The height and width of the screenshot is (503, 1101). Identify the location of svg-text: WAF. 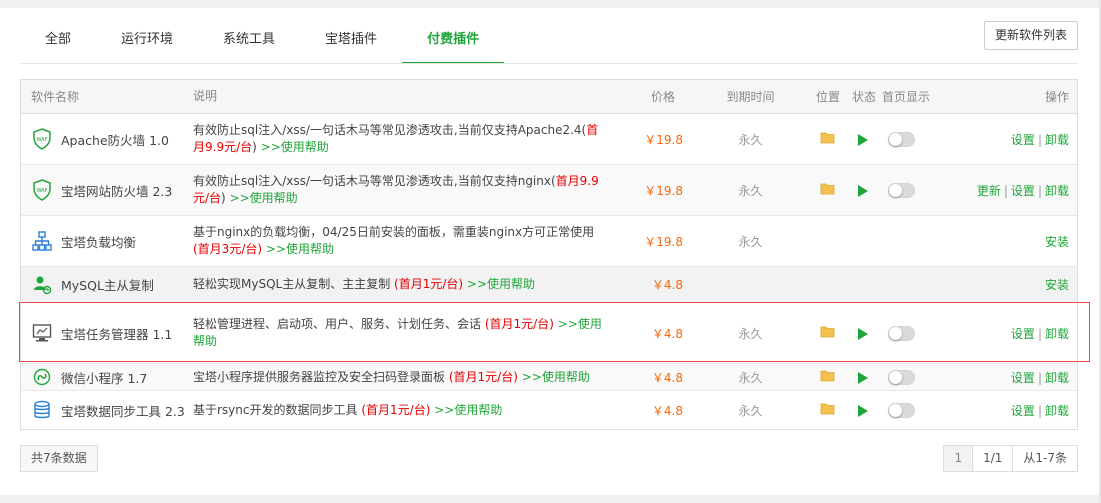
(42, 140).